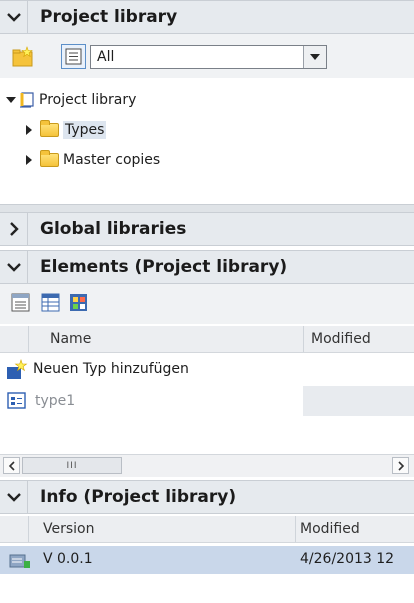 The image size is (414, 603). Describe the element at coordinates (17, 370) in the screenshot. I see `add-type-icon` at that location.